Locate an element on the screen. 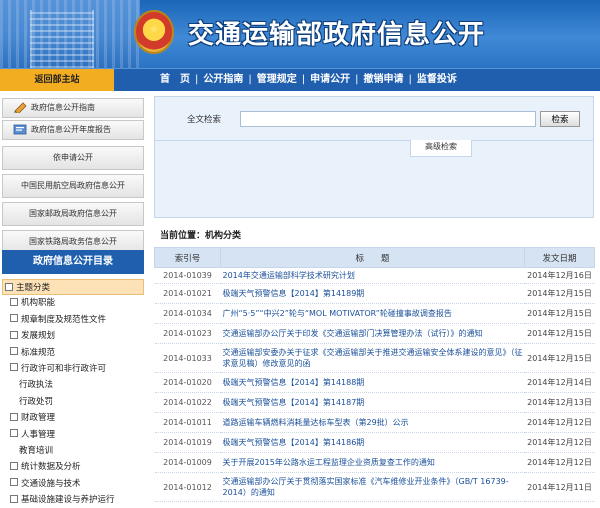 This screenshot has width=600, height=508. tree-item: 教育培训 is located at coordinates (73, 451).